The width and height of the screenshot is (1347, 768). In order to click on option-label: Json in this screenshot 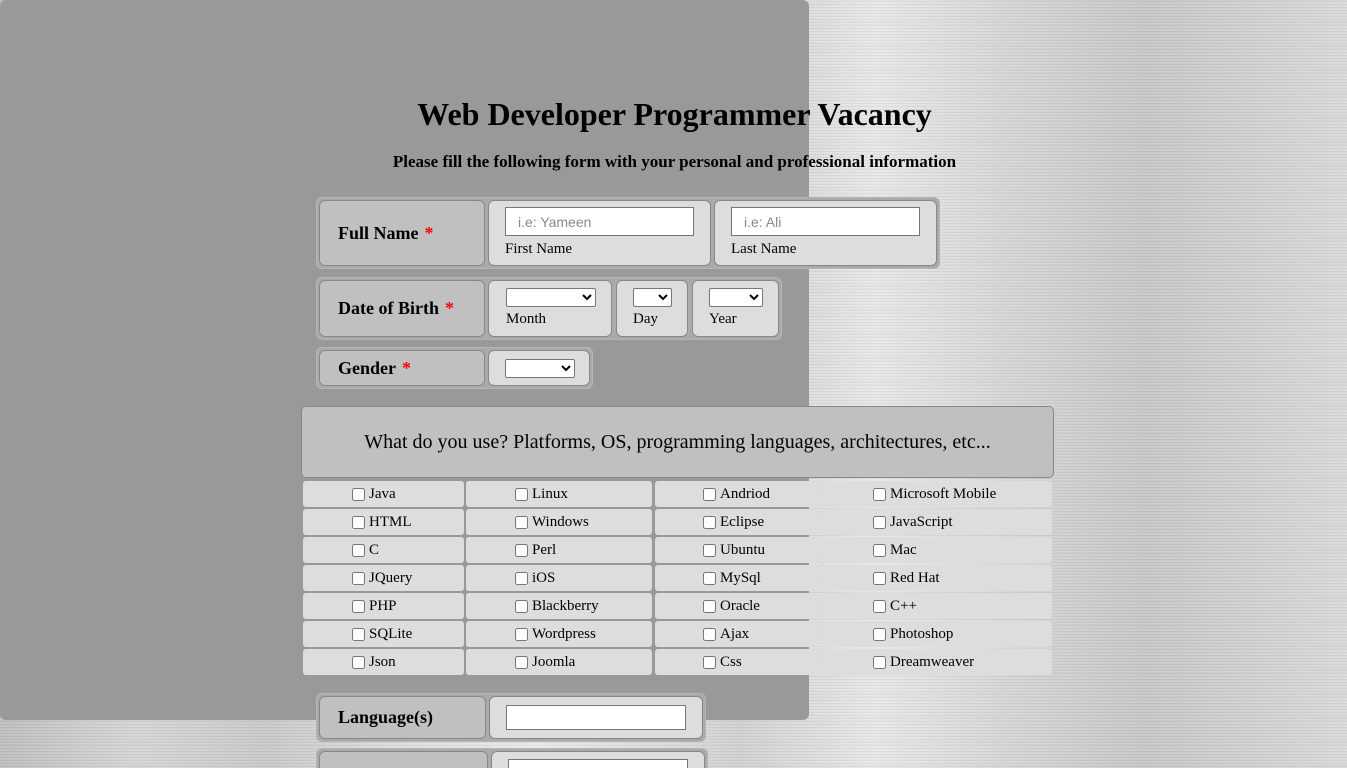, I will do `click(382, 661)`.